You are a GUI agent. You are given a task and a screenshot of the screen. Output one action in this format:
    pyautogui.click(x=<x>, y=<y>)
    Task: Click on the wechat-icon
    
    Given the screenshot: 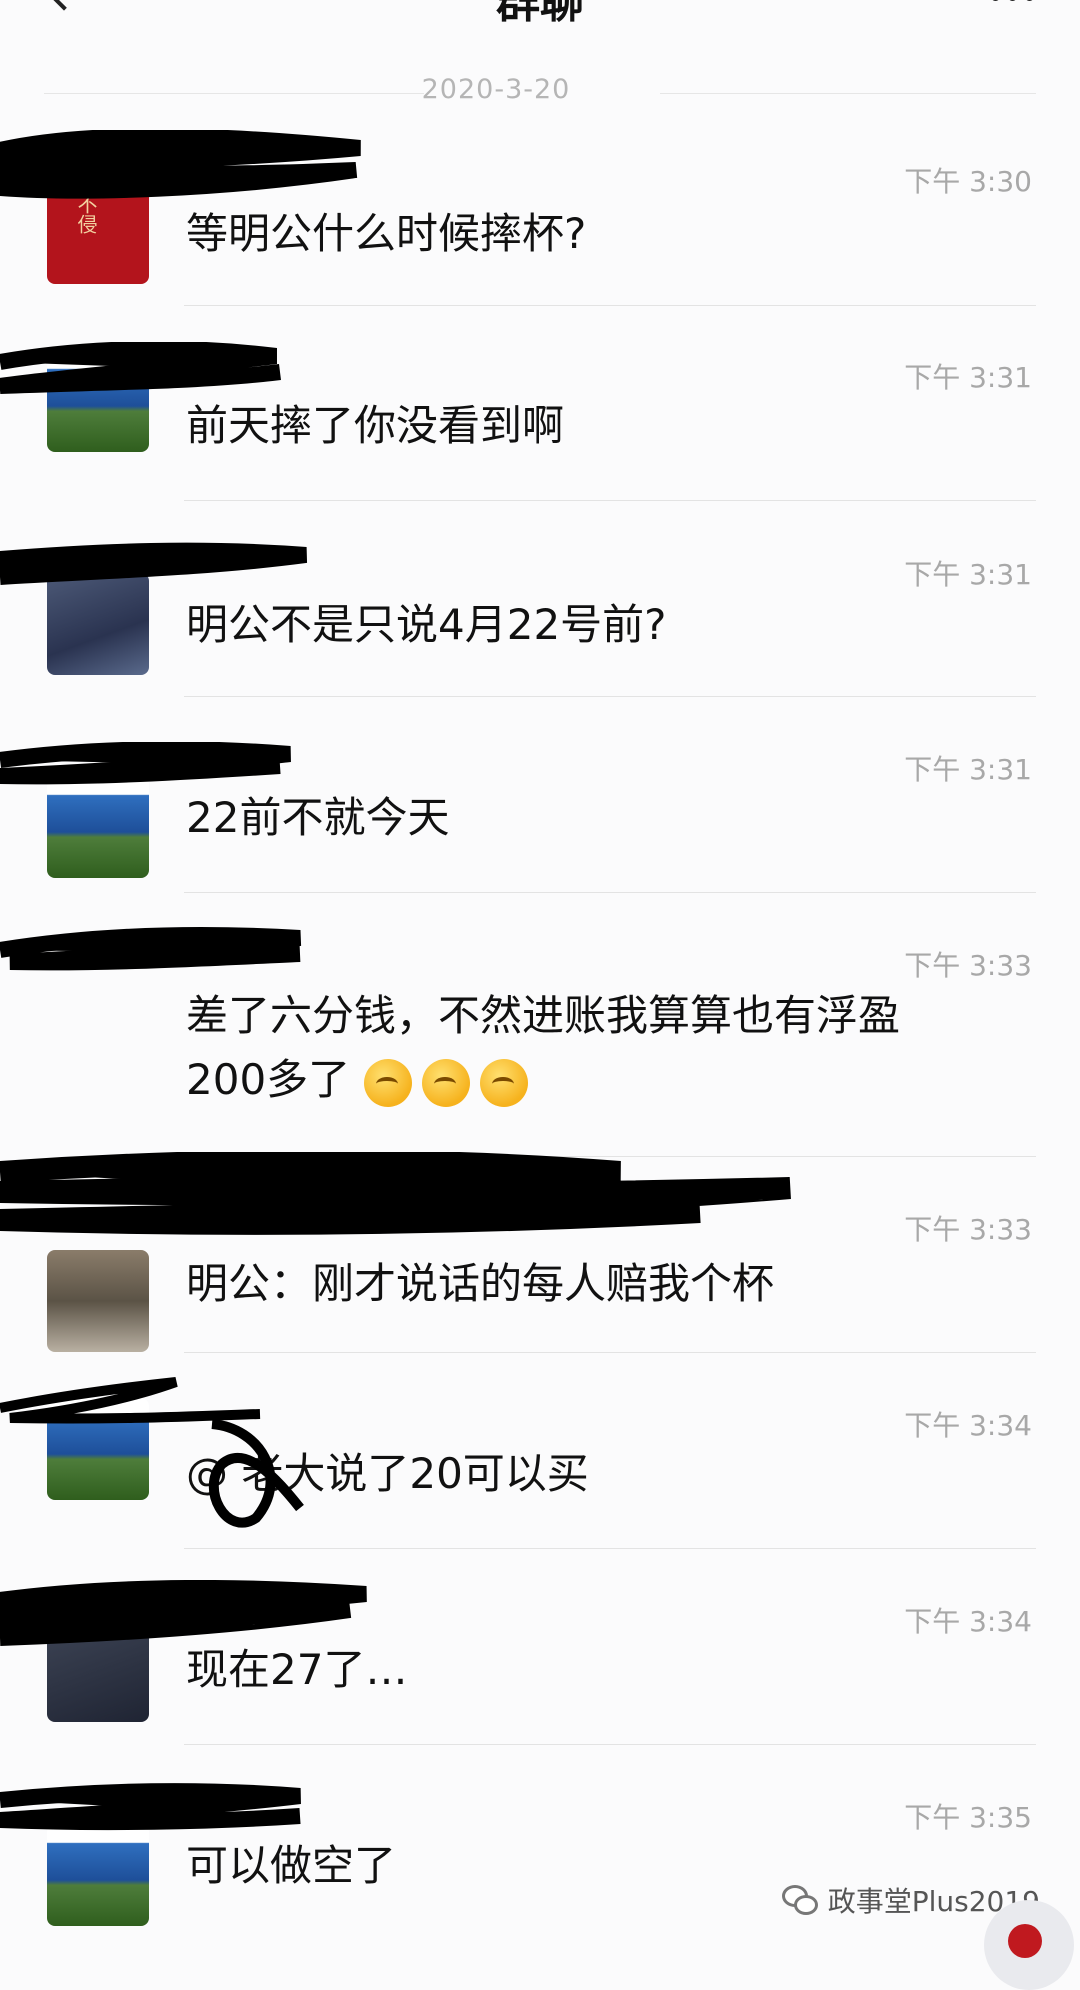 What is the action you would take?
    pyautogui.click(x=799, y=1900)
    